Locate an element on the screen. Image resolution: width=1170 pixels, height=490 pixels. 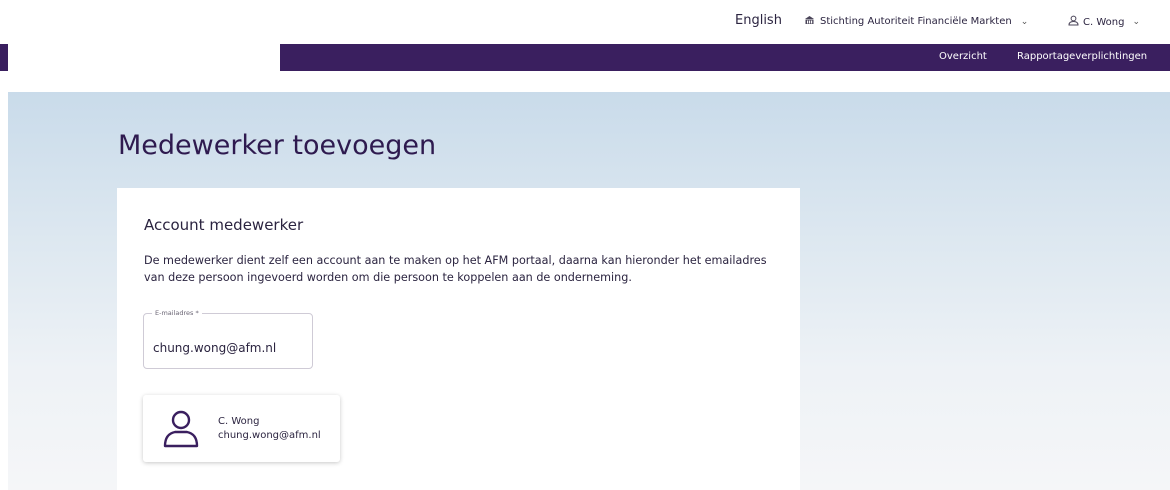
user-icon is located at coordinates (1073, 22).